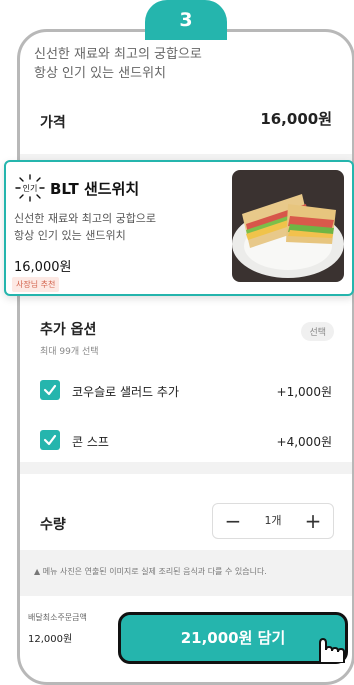 This screenshot has width=354, height=685. Describe the element at coordinates (57, 617) in the screenshot. I see `min-order-label: 배달최소주문금액` at that location.